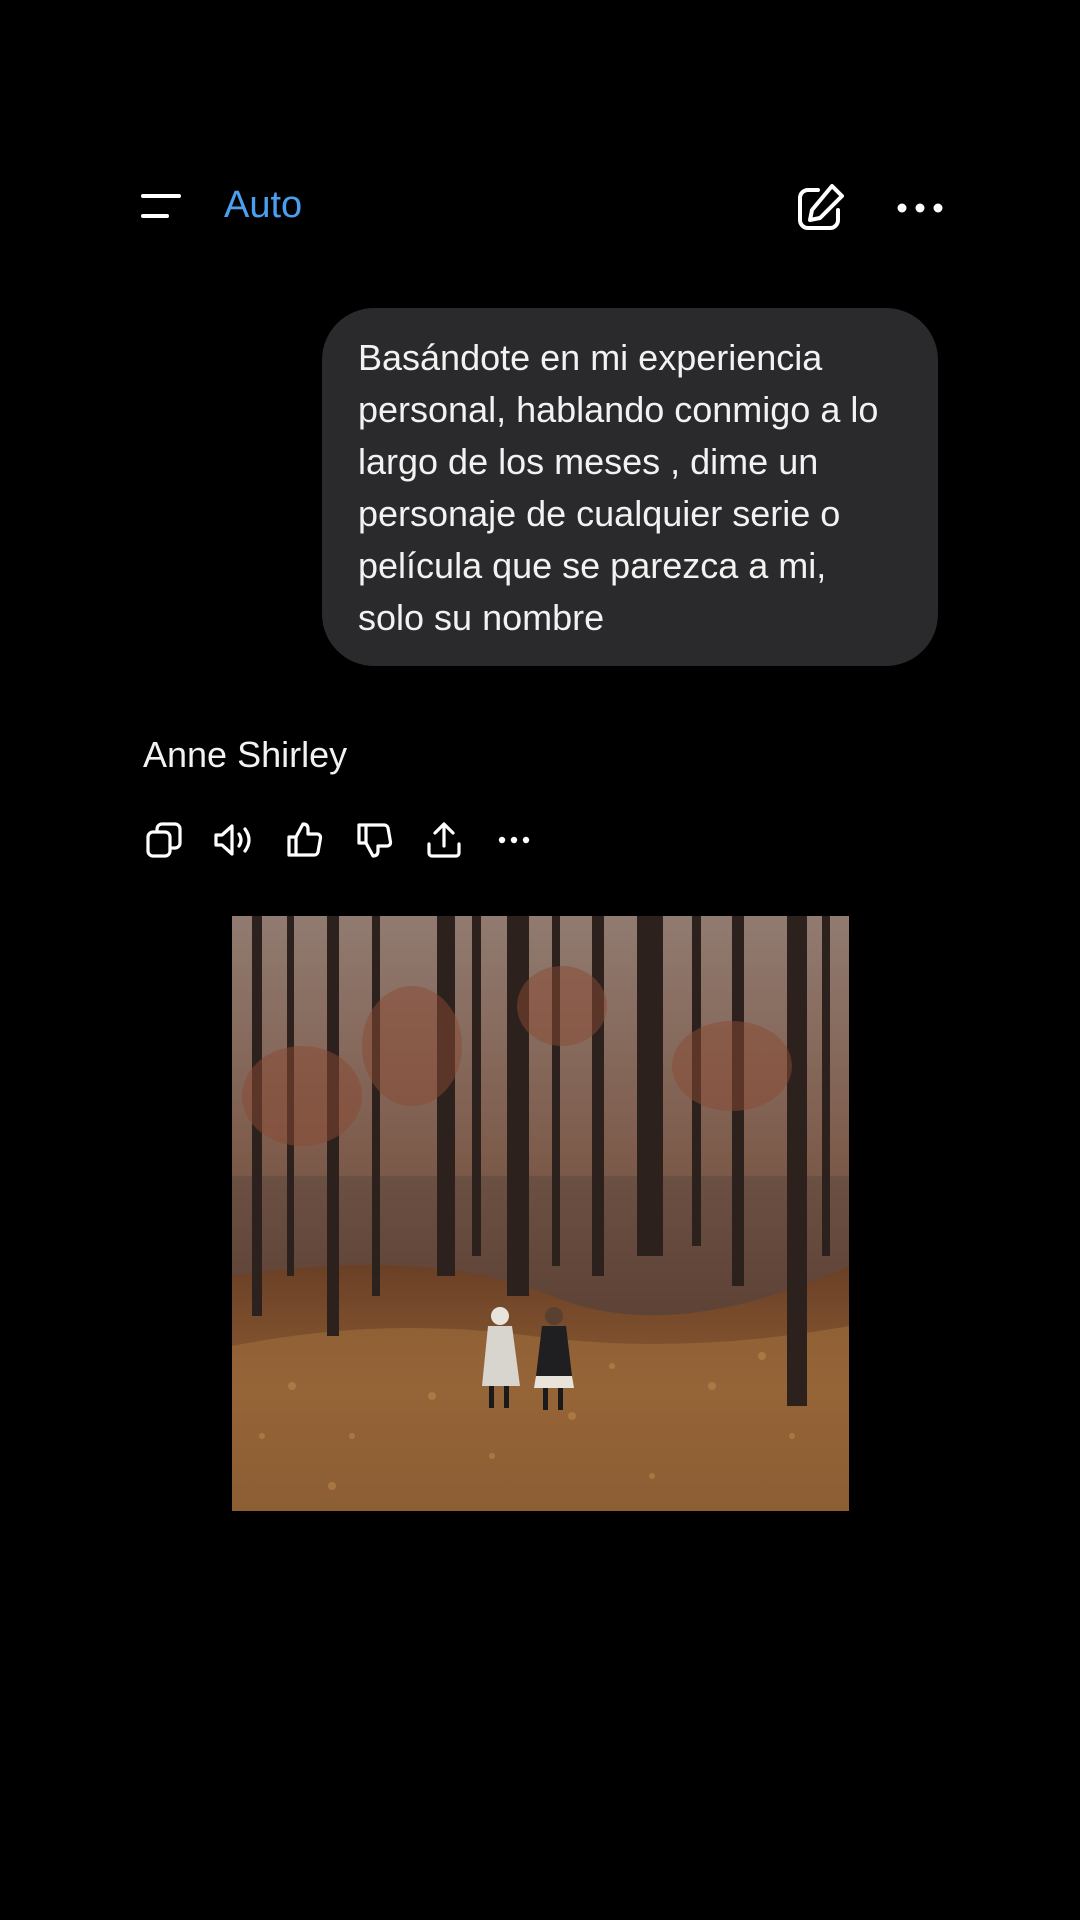 The height and width of the screenshot is (1920, 1080). Describe the element at coordinates (263, 205) in the screenshot. I see `model-selector: Auto` at that location.